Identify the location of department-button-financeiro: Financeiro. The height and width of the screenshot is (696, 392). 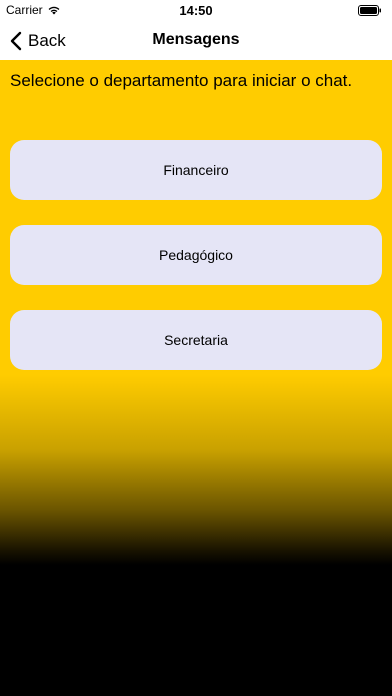
(196, 170).